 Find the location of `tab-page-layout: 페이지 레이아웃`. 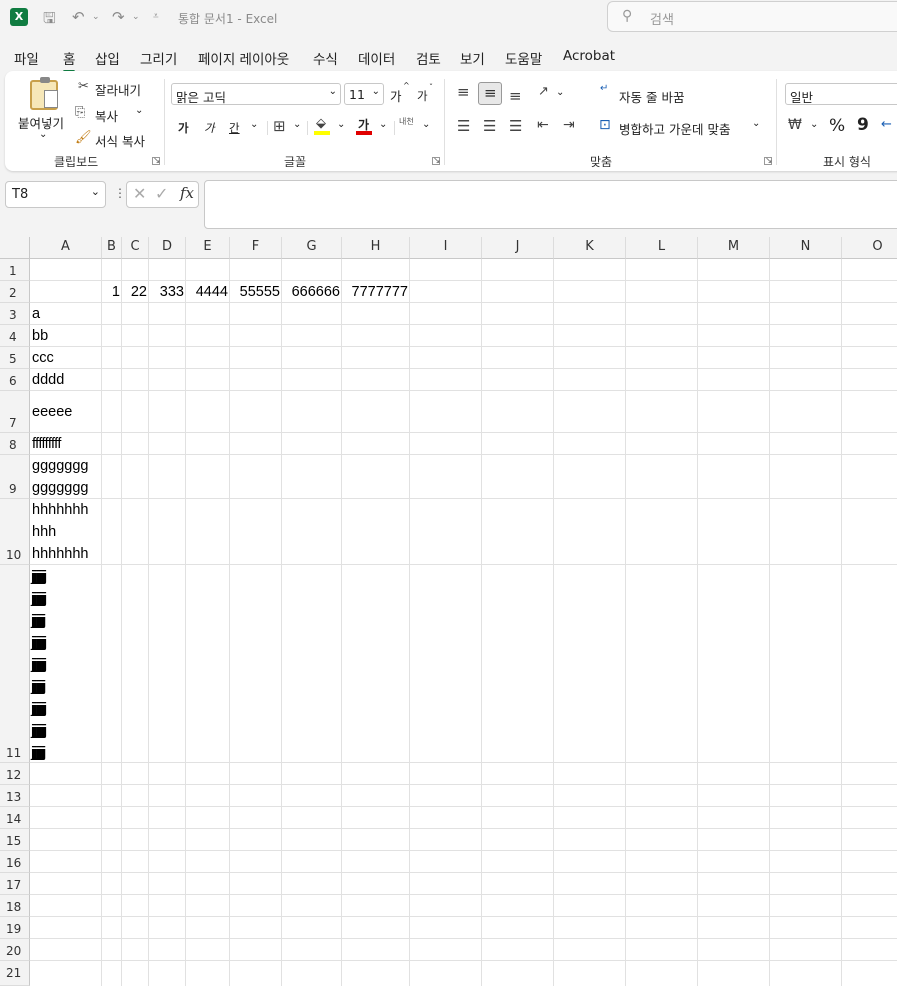

tab-page-layout: 페이지 레이아웃 is located at coordinates (243, 58).